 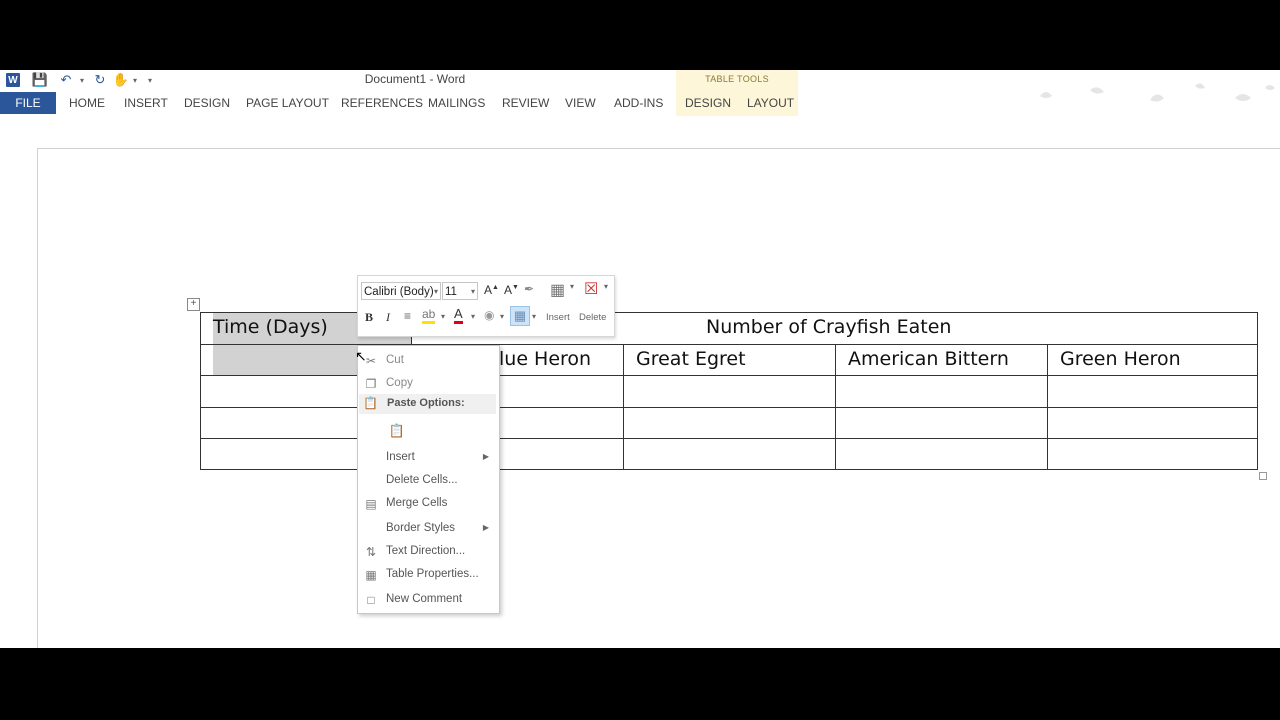 What do you see at coordinates (361, 356) in the screenshot?
I see `mouse-cursor-icon: ↖` at bounding box center [361, 356].